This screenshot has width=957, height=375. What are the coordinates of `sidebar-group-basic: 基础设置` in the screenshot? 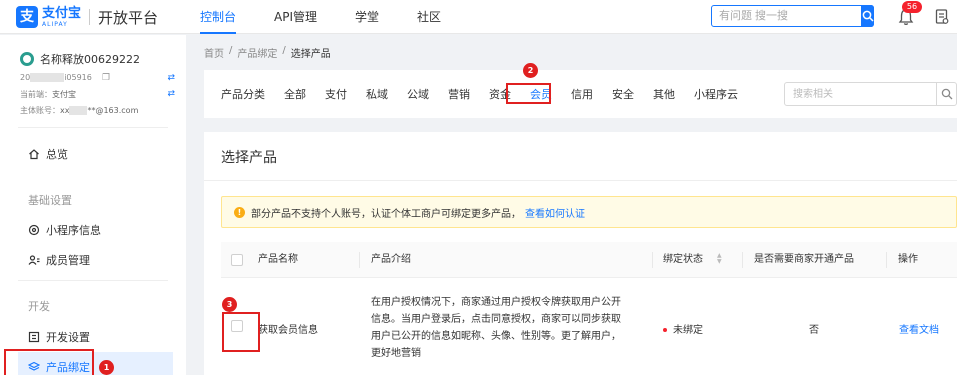 It's located at (50, 200).